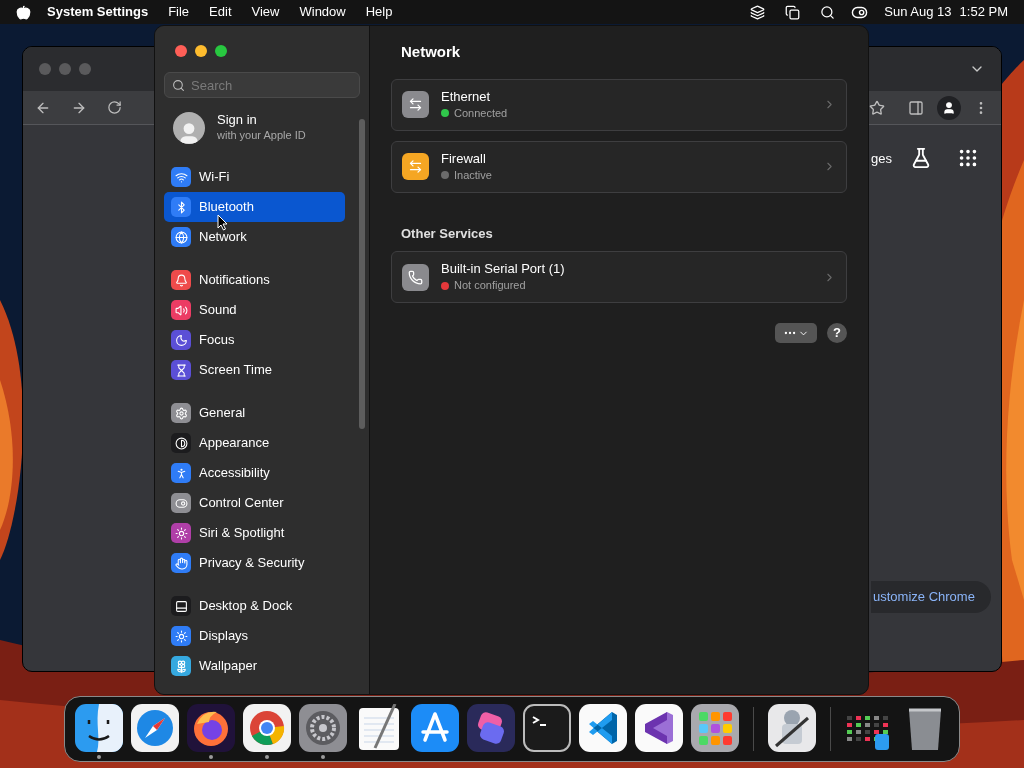 The height and width of the screenshot is (768, 1024). Describe the element at coordinates (918, 12) in the screenshot. I see `menu-date: Sun Aug 13` at that location.